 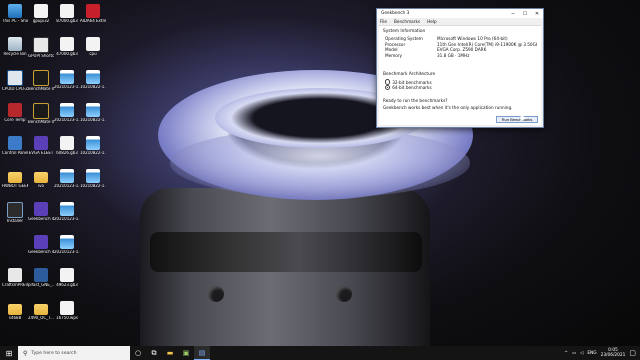 I want to click on desktop-icon: s4688, so click(x=15, y=311).